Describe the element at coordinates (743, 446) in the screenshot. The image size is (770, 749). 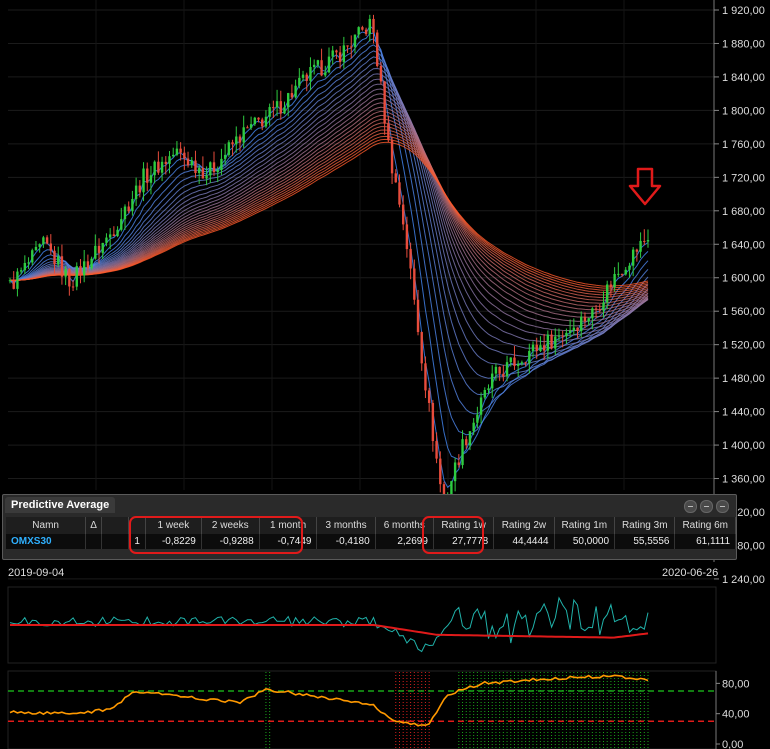
I see `y-tick-label: 1 400,00` at that location.